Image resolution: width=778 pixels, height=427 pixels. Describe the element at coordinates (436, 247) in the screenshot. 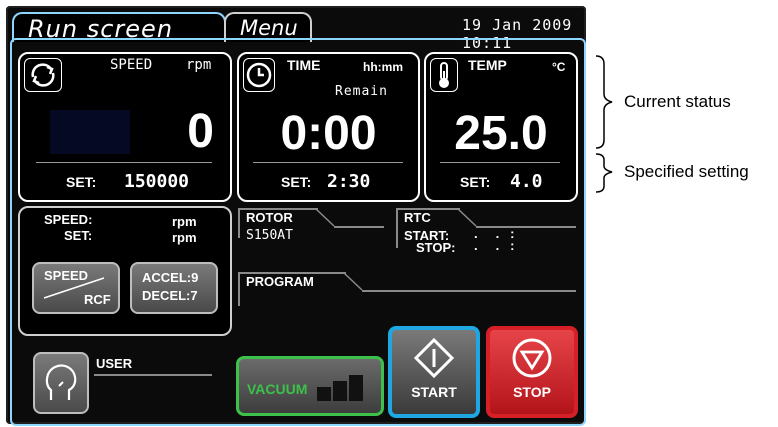

I see `rtc-stop-label: STOP:` at that location.